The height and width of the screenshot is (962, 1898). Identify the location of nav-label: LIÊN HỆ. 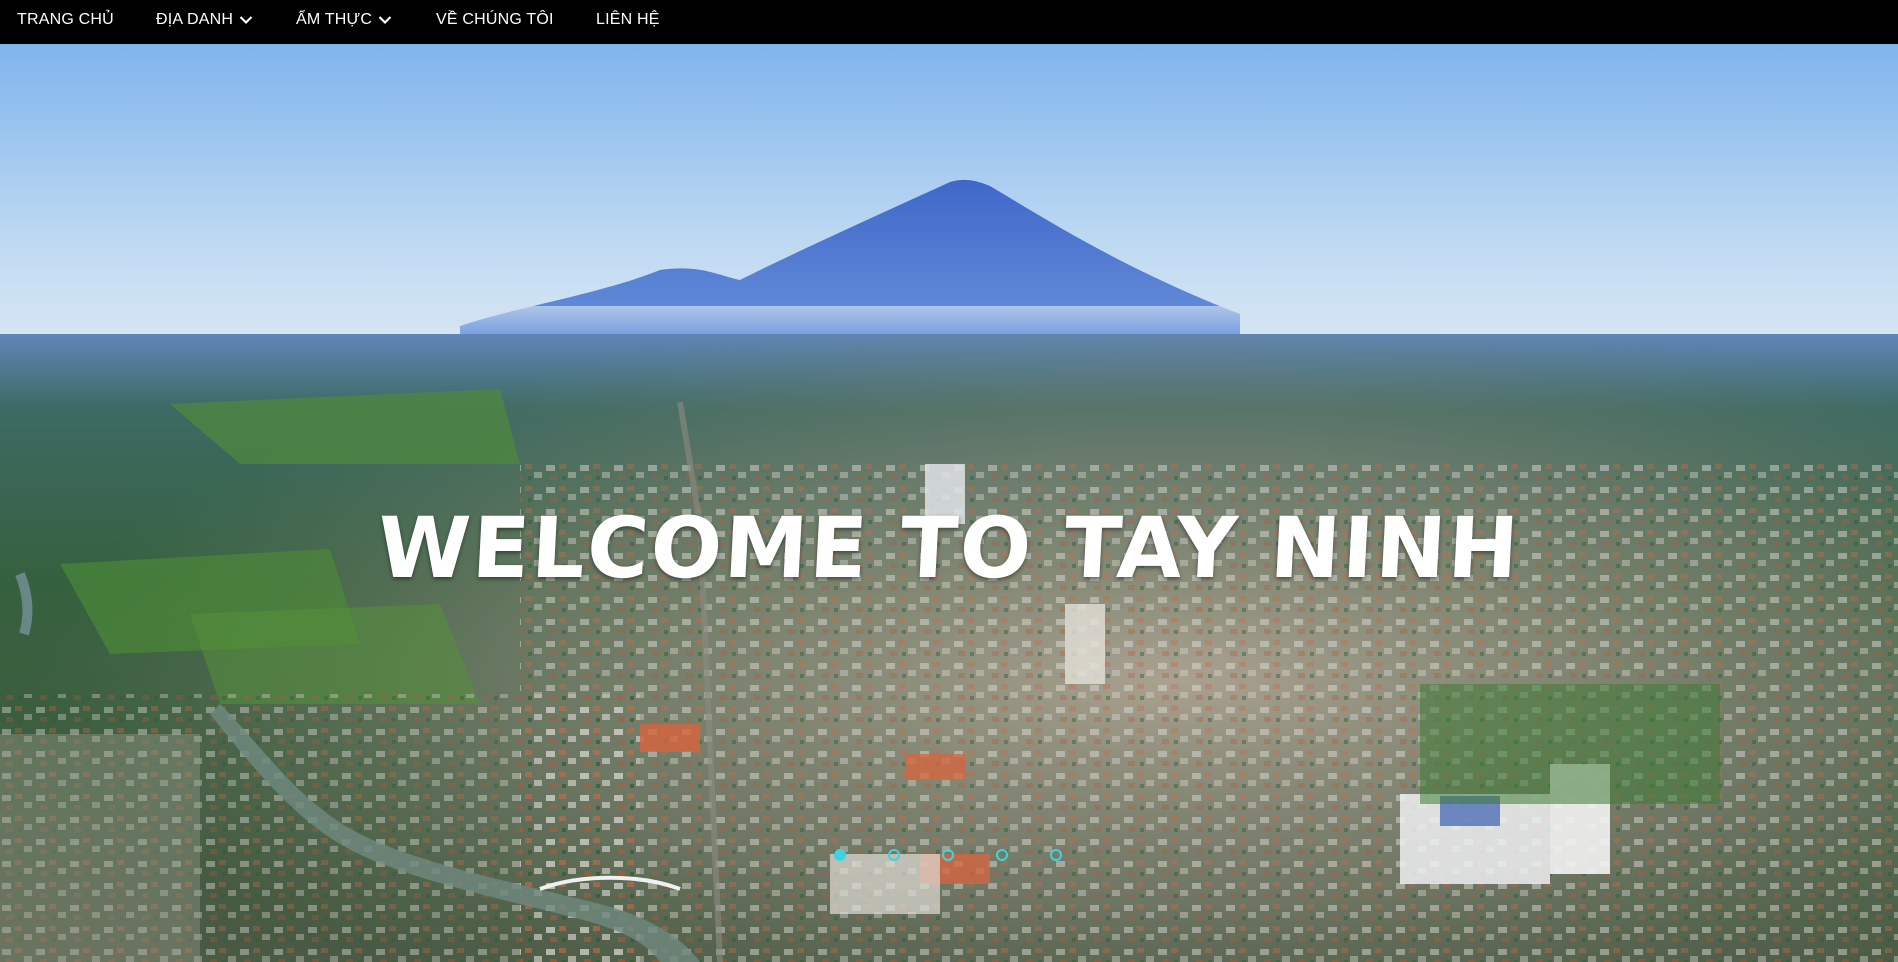
(628, 19).